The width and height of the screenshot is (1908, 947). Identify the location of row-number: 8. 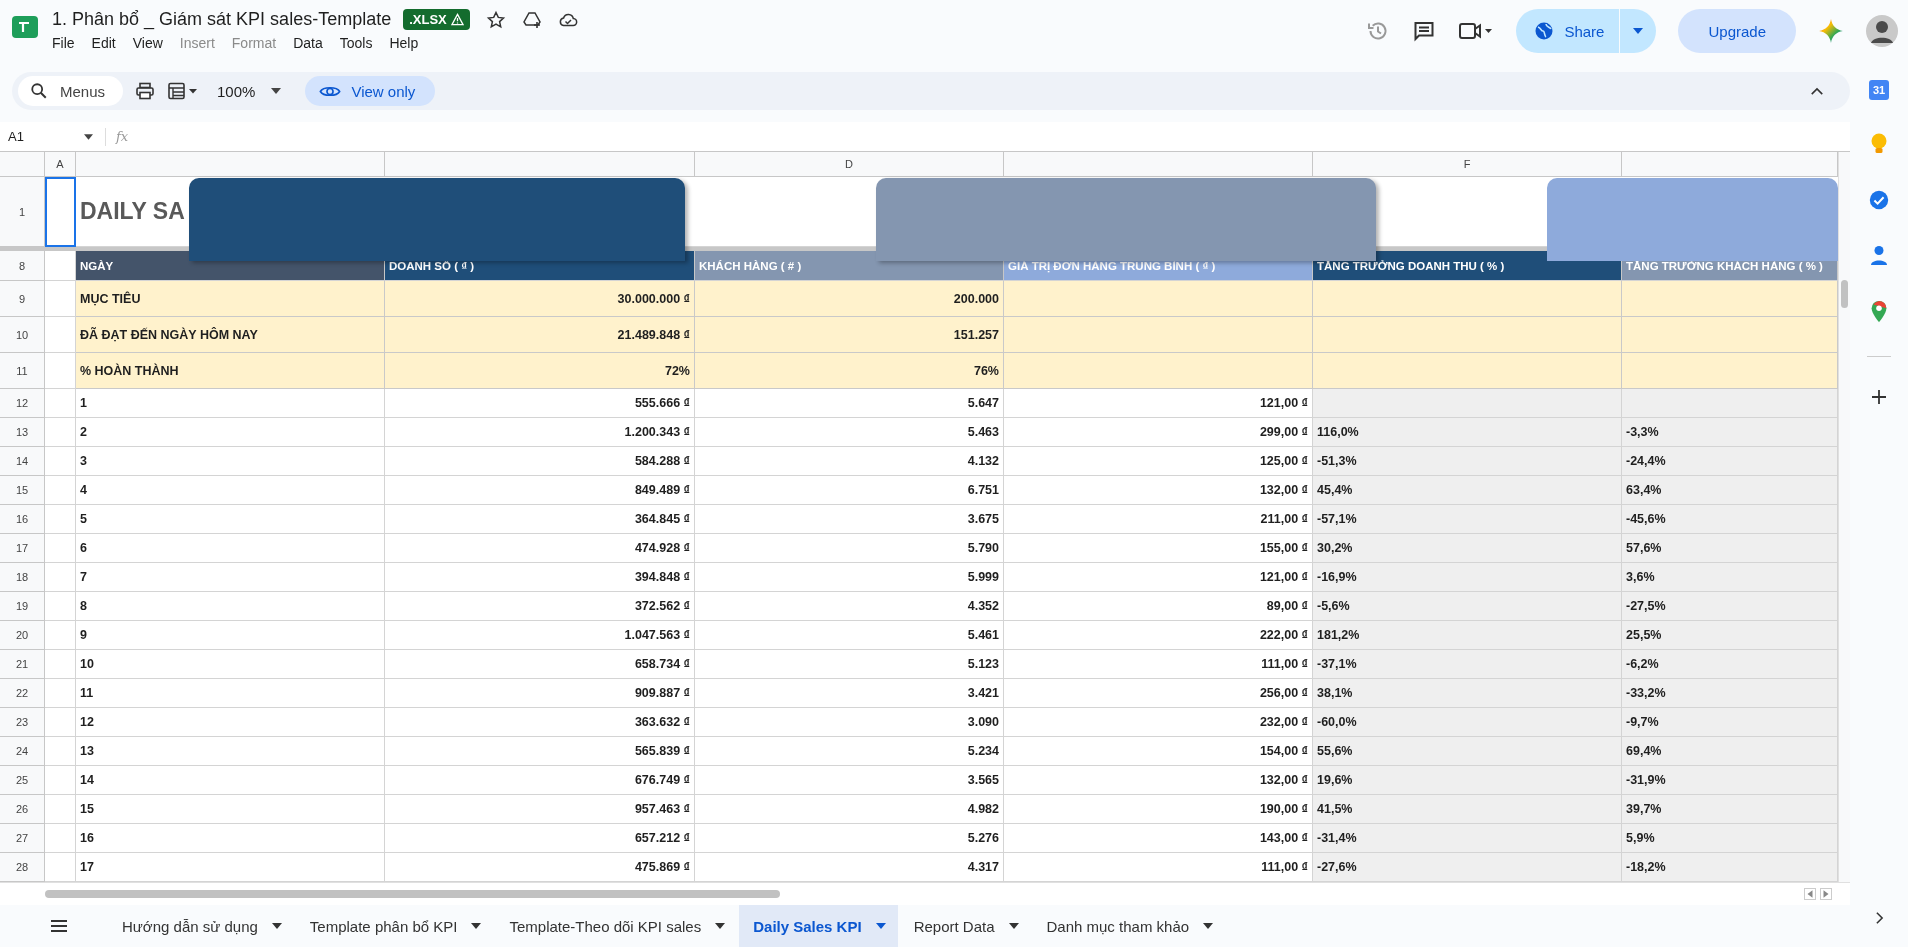
(22, 266).